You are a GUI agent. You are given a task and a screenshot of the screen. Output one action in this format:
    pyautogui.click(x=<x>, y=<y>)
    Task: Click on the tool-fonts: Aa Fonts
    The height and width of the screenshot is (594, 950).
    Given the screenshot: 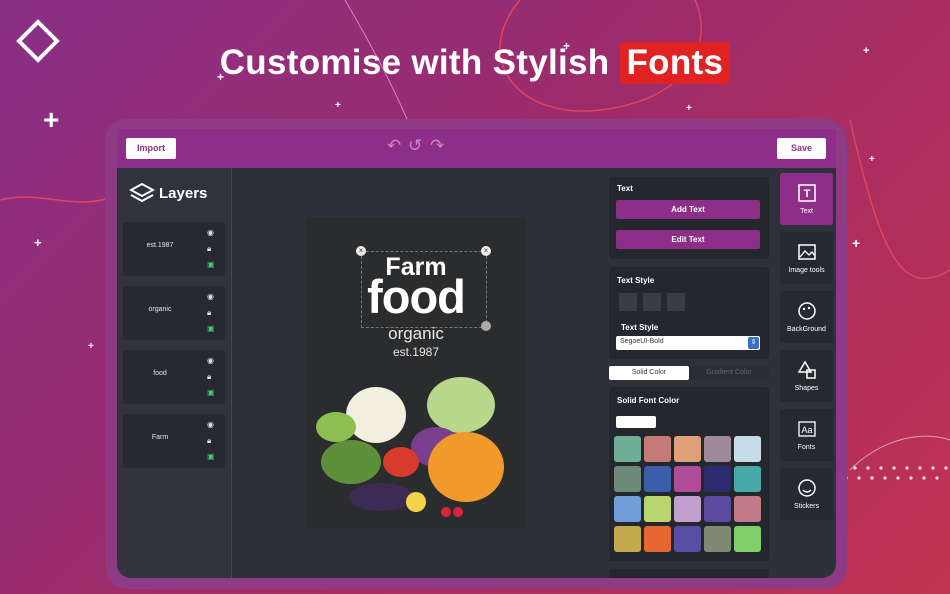 What is the action you would take?
    pyautogui.click(x=806, y=435)
    